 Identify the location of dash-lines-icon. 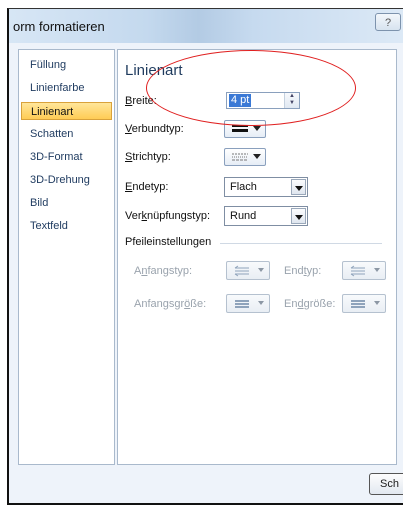
(240, 157).